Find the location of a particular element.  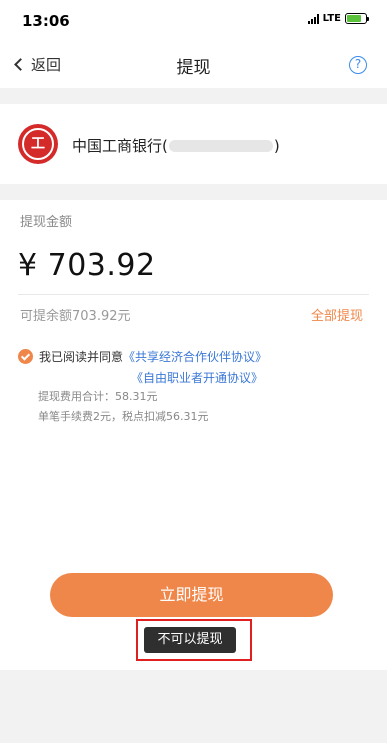

bank-name: 中国工商银行 ( ) is located at coordinates (176, 145).